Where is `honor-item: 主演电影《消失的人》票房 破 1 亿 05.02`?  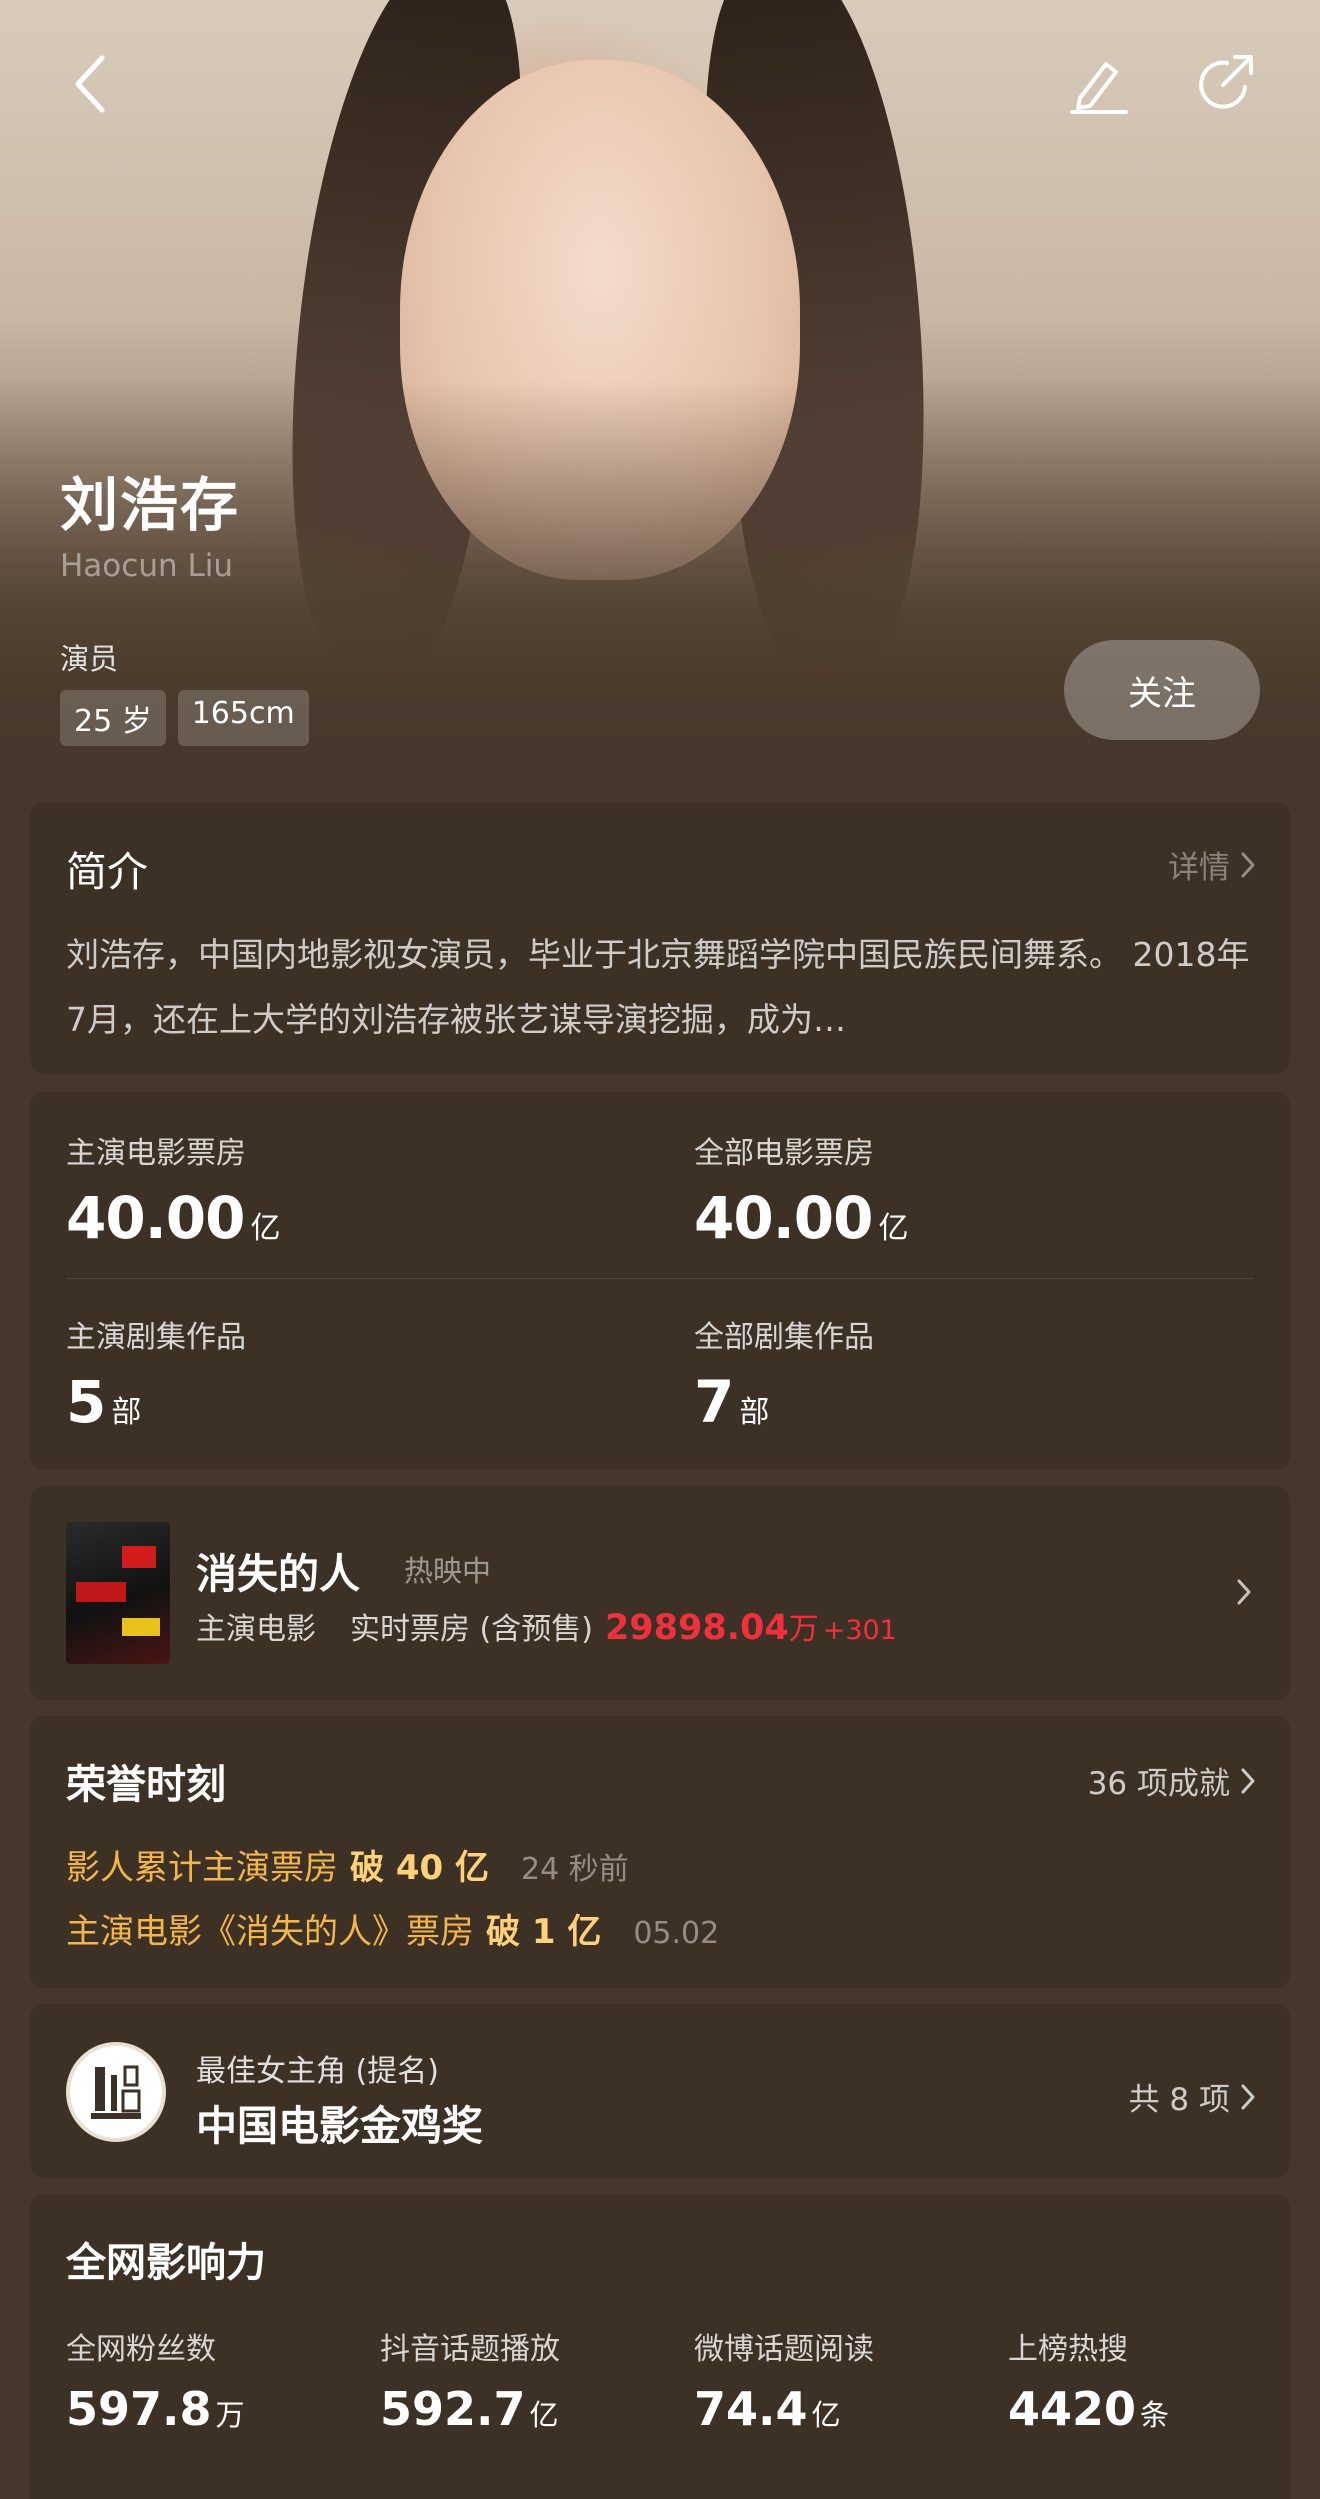
honor-item: 主演电影《消失的人》票房 破 1 亿 05.02 is located at coordinates (392, 1928).